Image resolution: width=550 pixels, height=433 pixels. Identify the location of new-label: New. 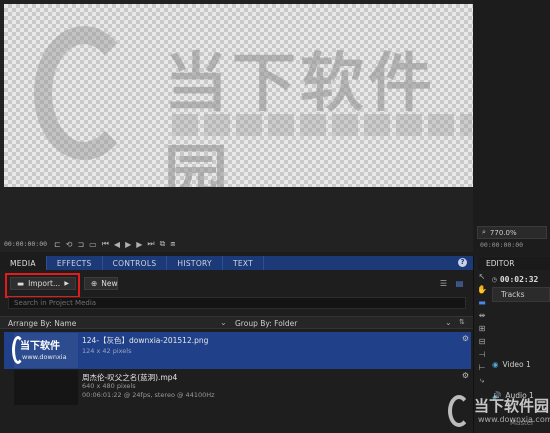
(109, 283).